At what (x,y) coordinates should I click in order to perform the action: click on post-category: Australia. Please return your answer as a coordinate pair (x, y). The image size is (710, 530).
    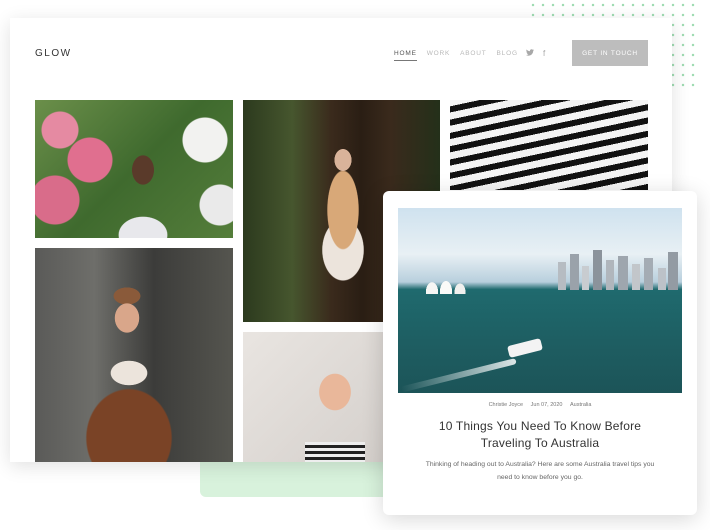
    Looking at the image, I should click on (580, 405).